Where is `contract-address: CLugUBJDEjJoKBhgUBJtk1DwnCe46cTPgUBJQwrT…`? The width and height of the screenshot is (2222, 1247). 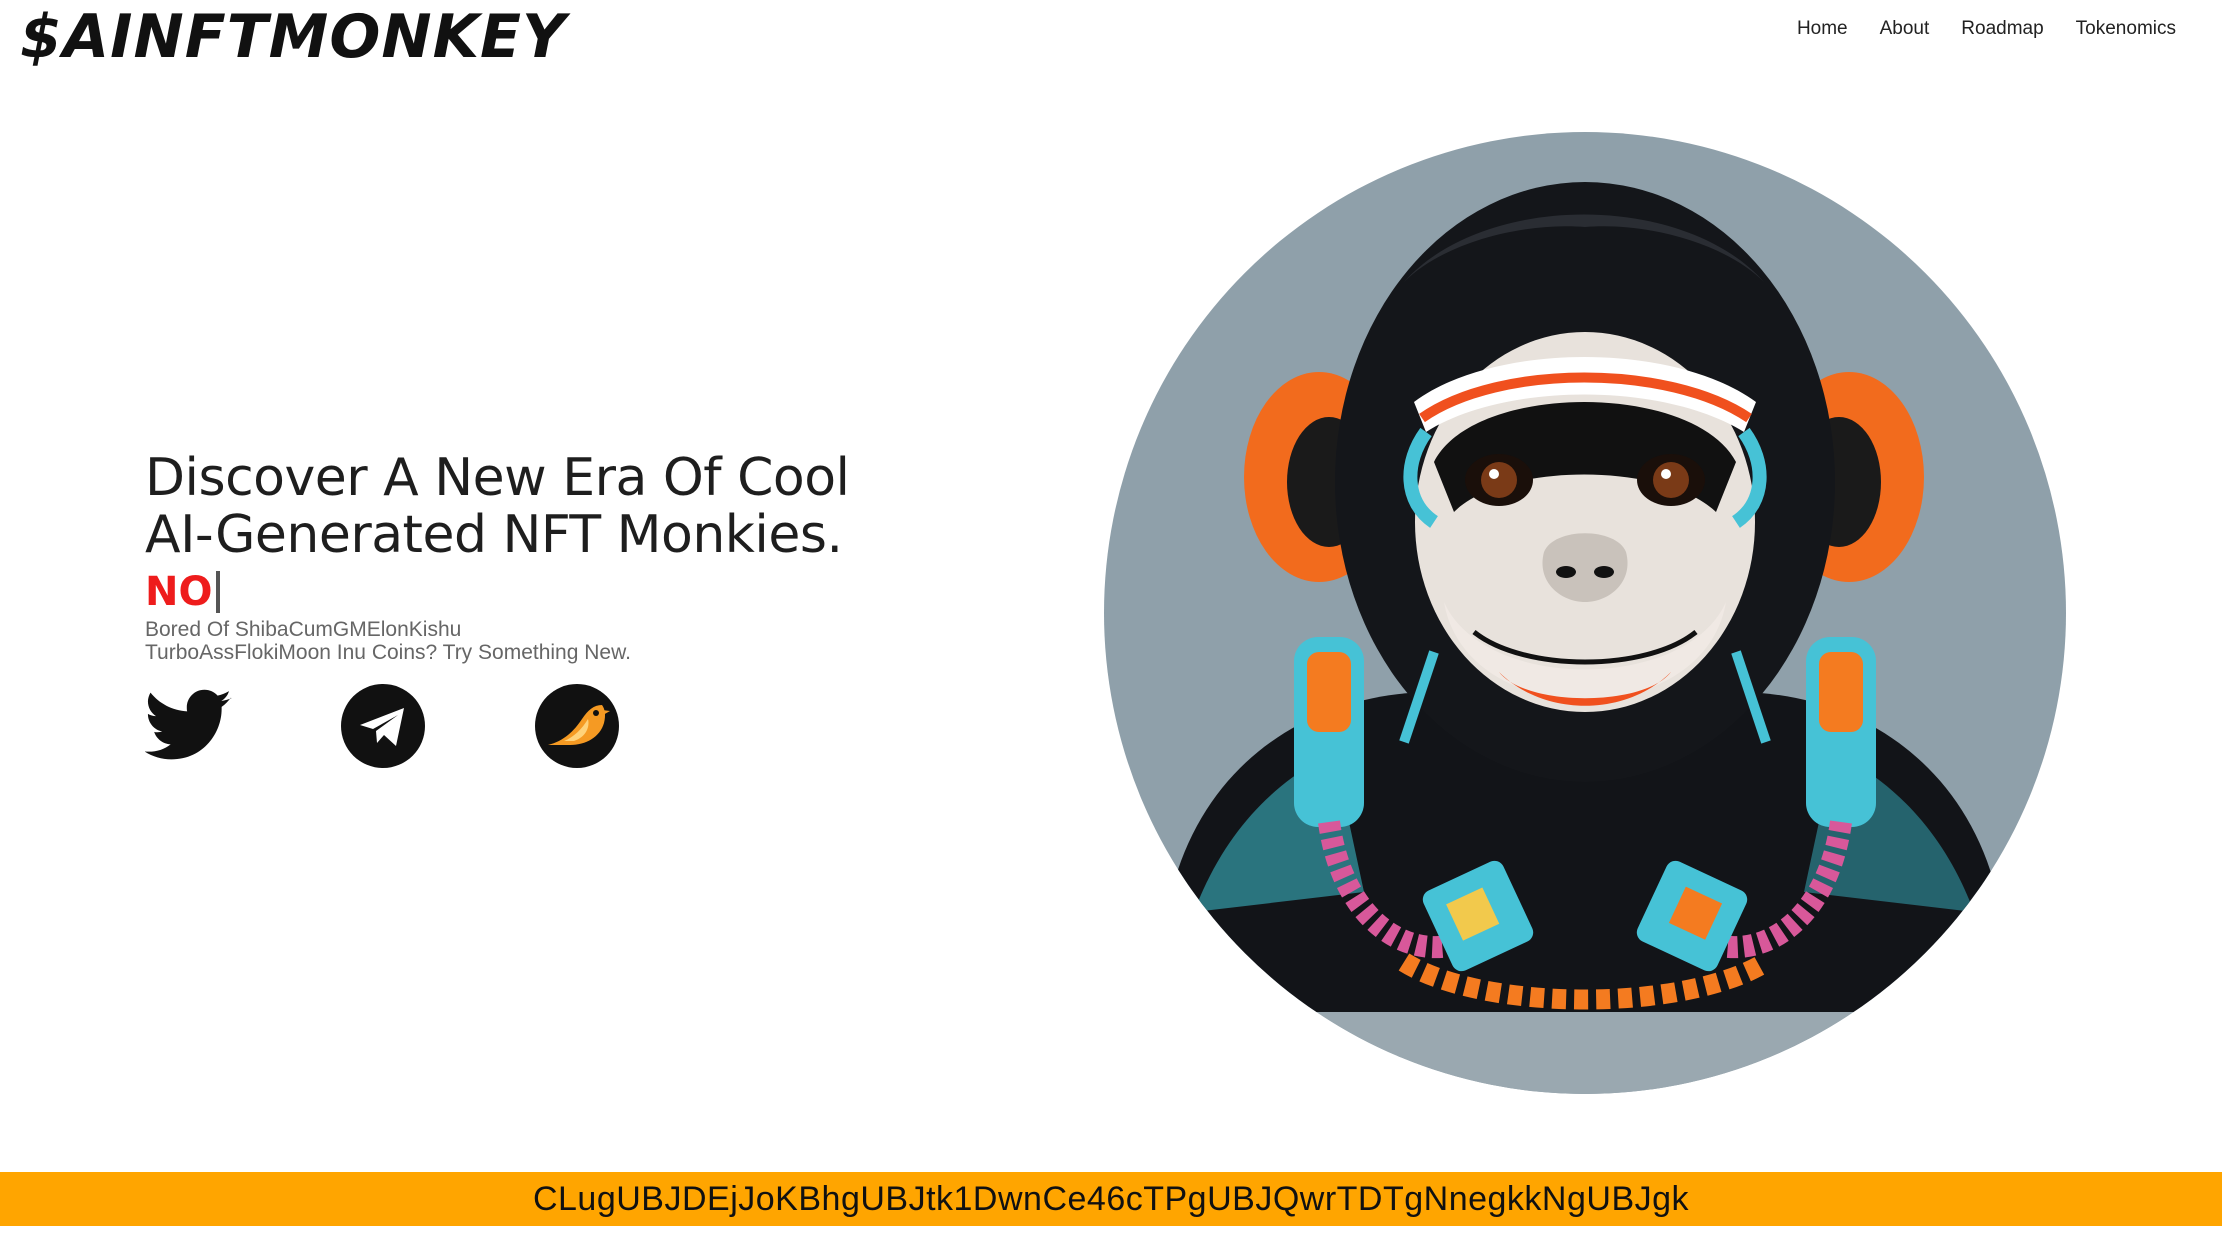
contract-address: CLugUBJDEjJoKBhgUBJtk1DwnCe46cTPgUBJQwrT… is located at coordinates (1111, 1199).